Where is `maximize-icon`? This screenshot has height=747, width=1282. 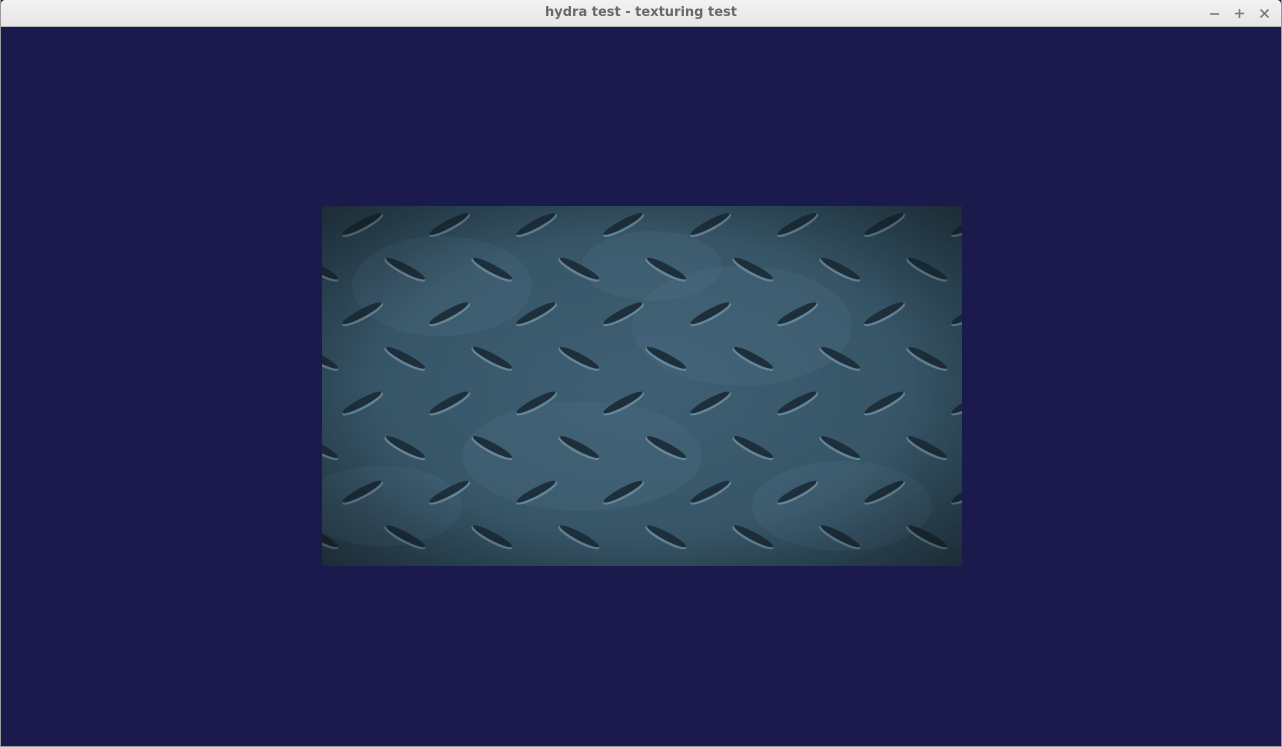 maximize-icon is located at coordinates (1239, 13).